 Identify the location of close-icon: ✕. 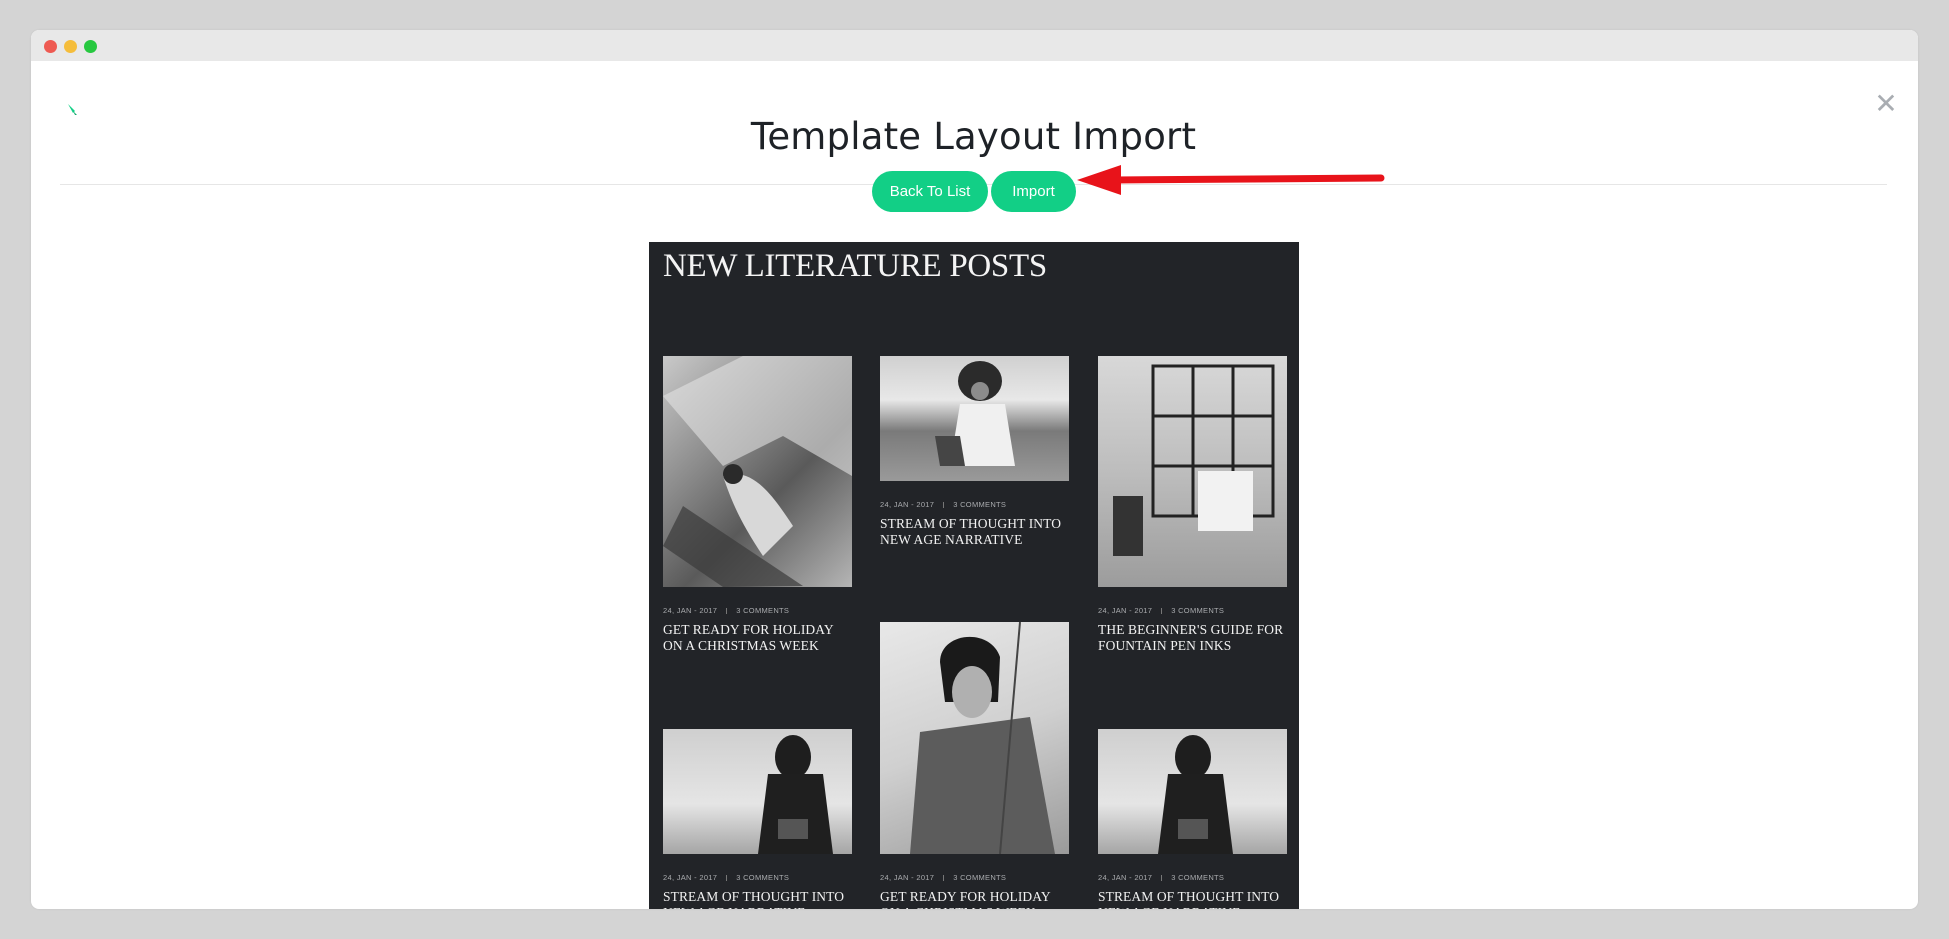
(1886, 104).